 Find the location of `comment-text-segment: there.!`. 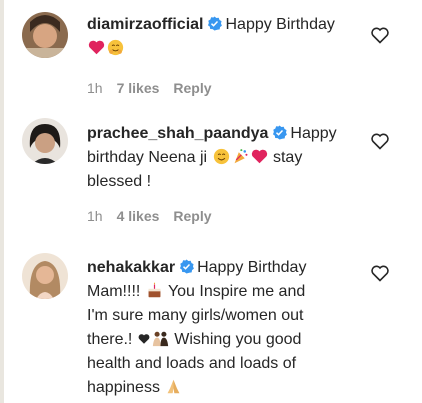

comment-text-segment: there.! is located at coordinates (110, 339).